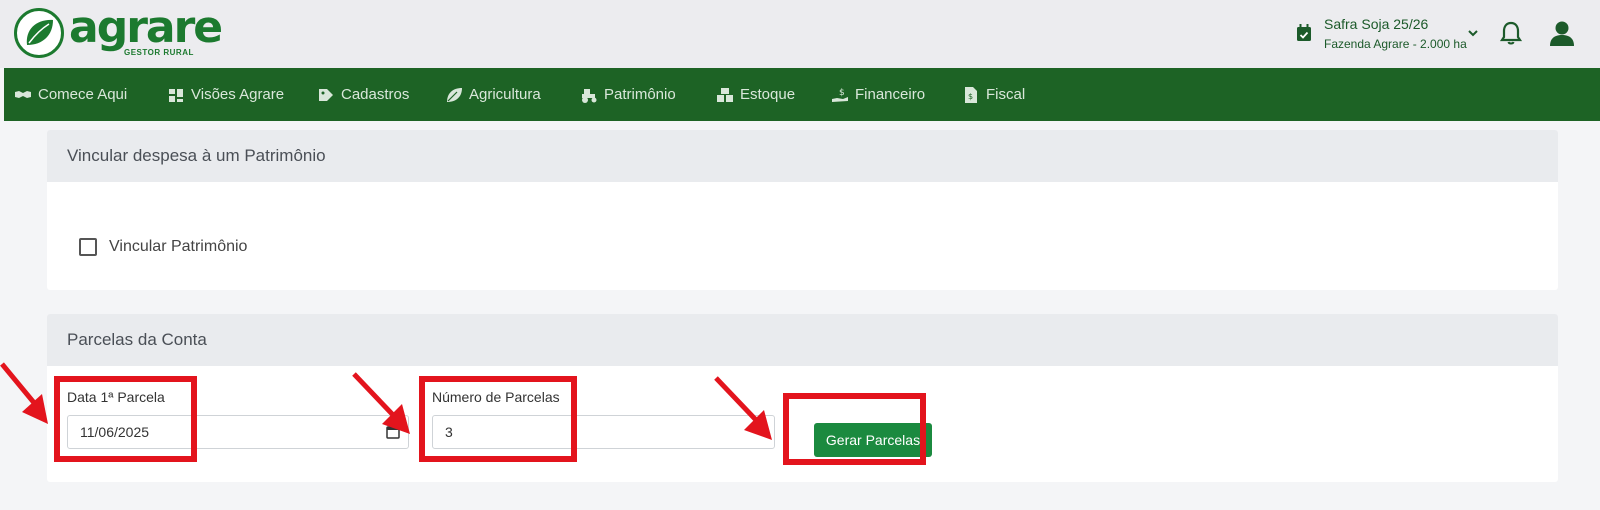  Describe the element at coordinates (890, 94) in the screenshot. I see `nav-item-label: Financeiro` at that location.